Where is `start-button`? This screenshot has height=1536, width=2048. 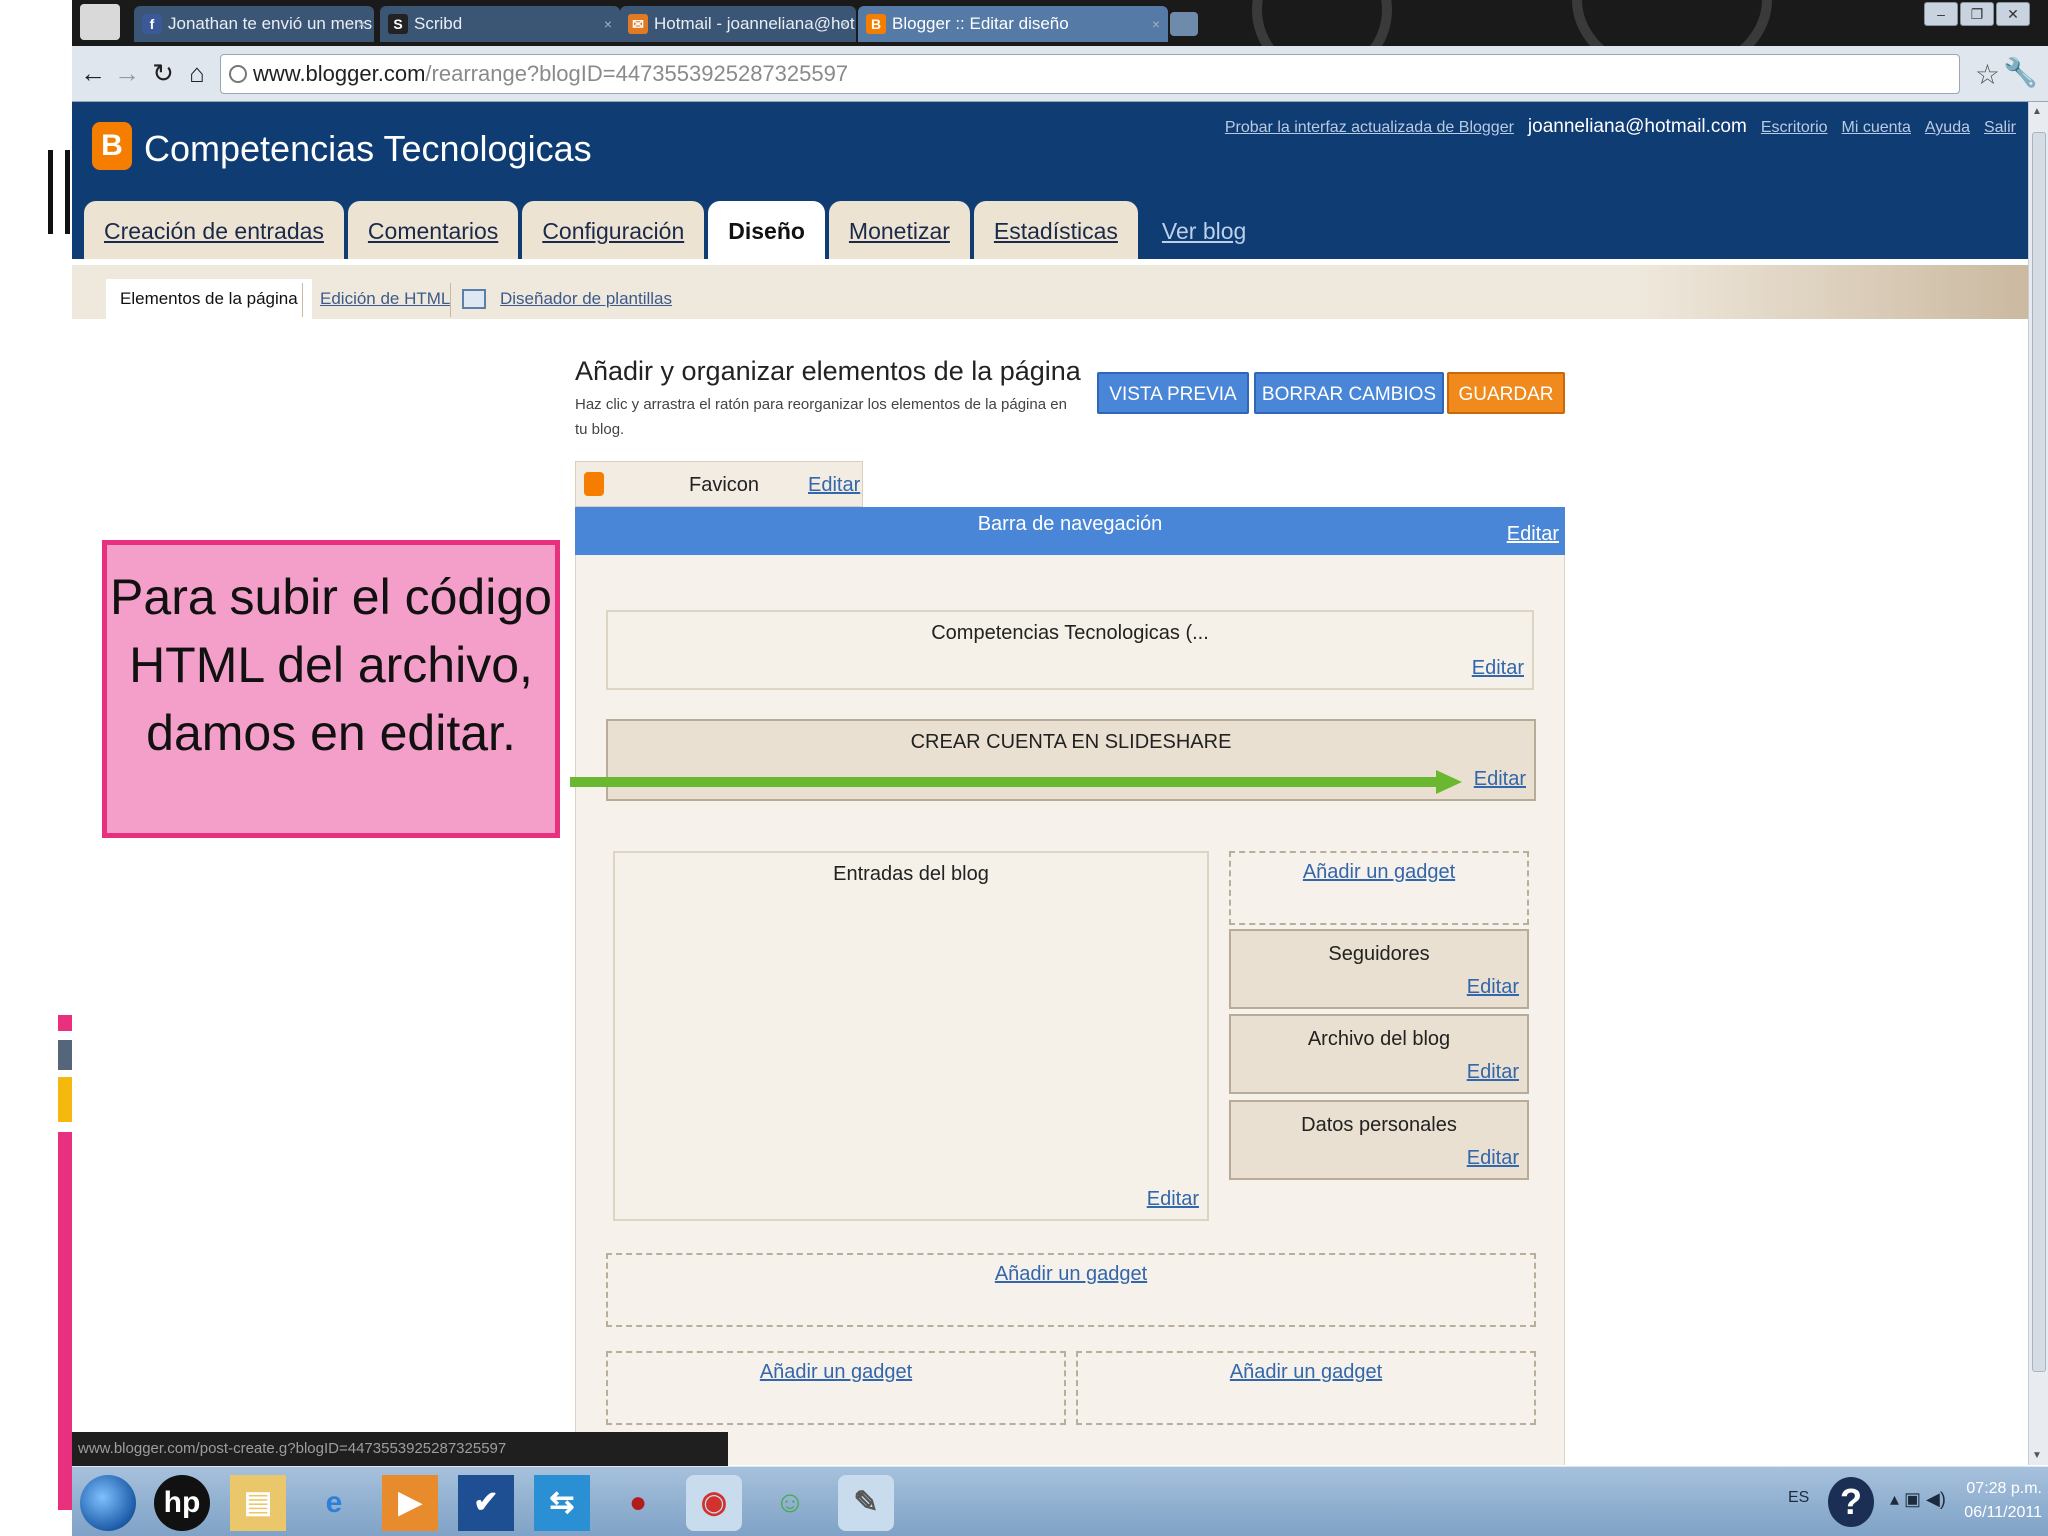 start-button is located at coordinates (108, 1503).